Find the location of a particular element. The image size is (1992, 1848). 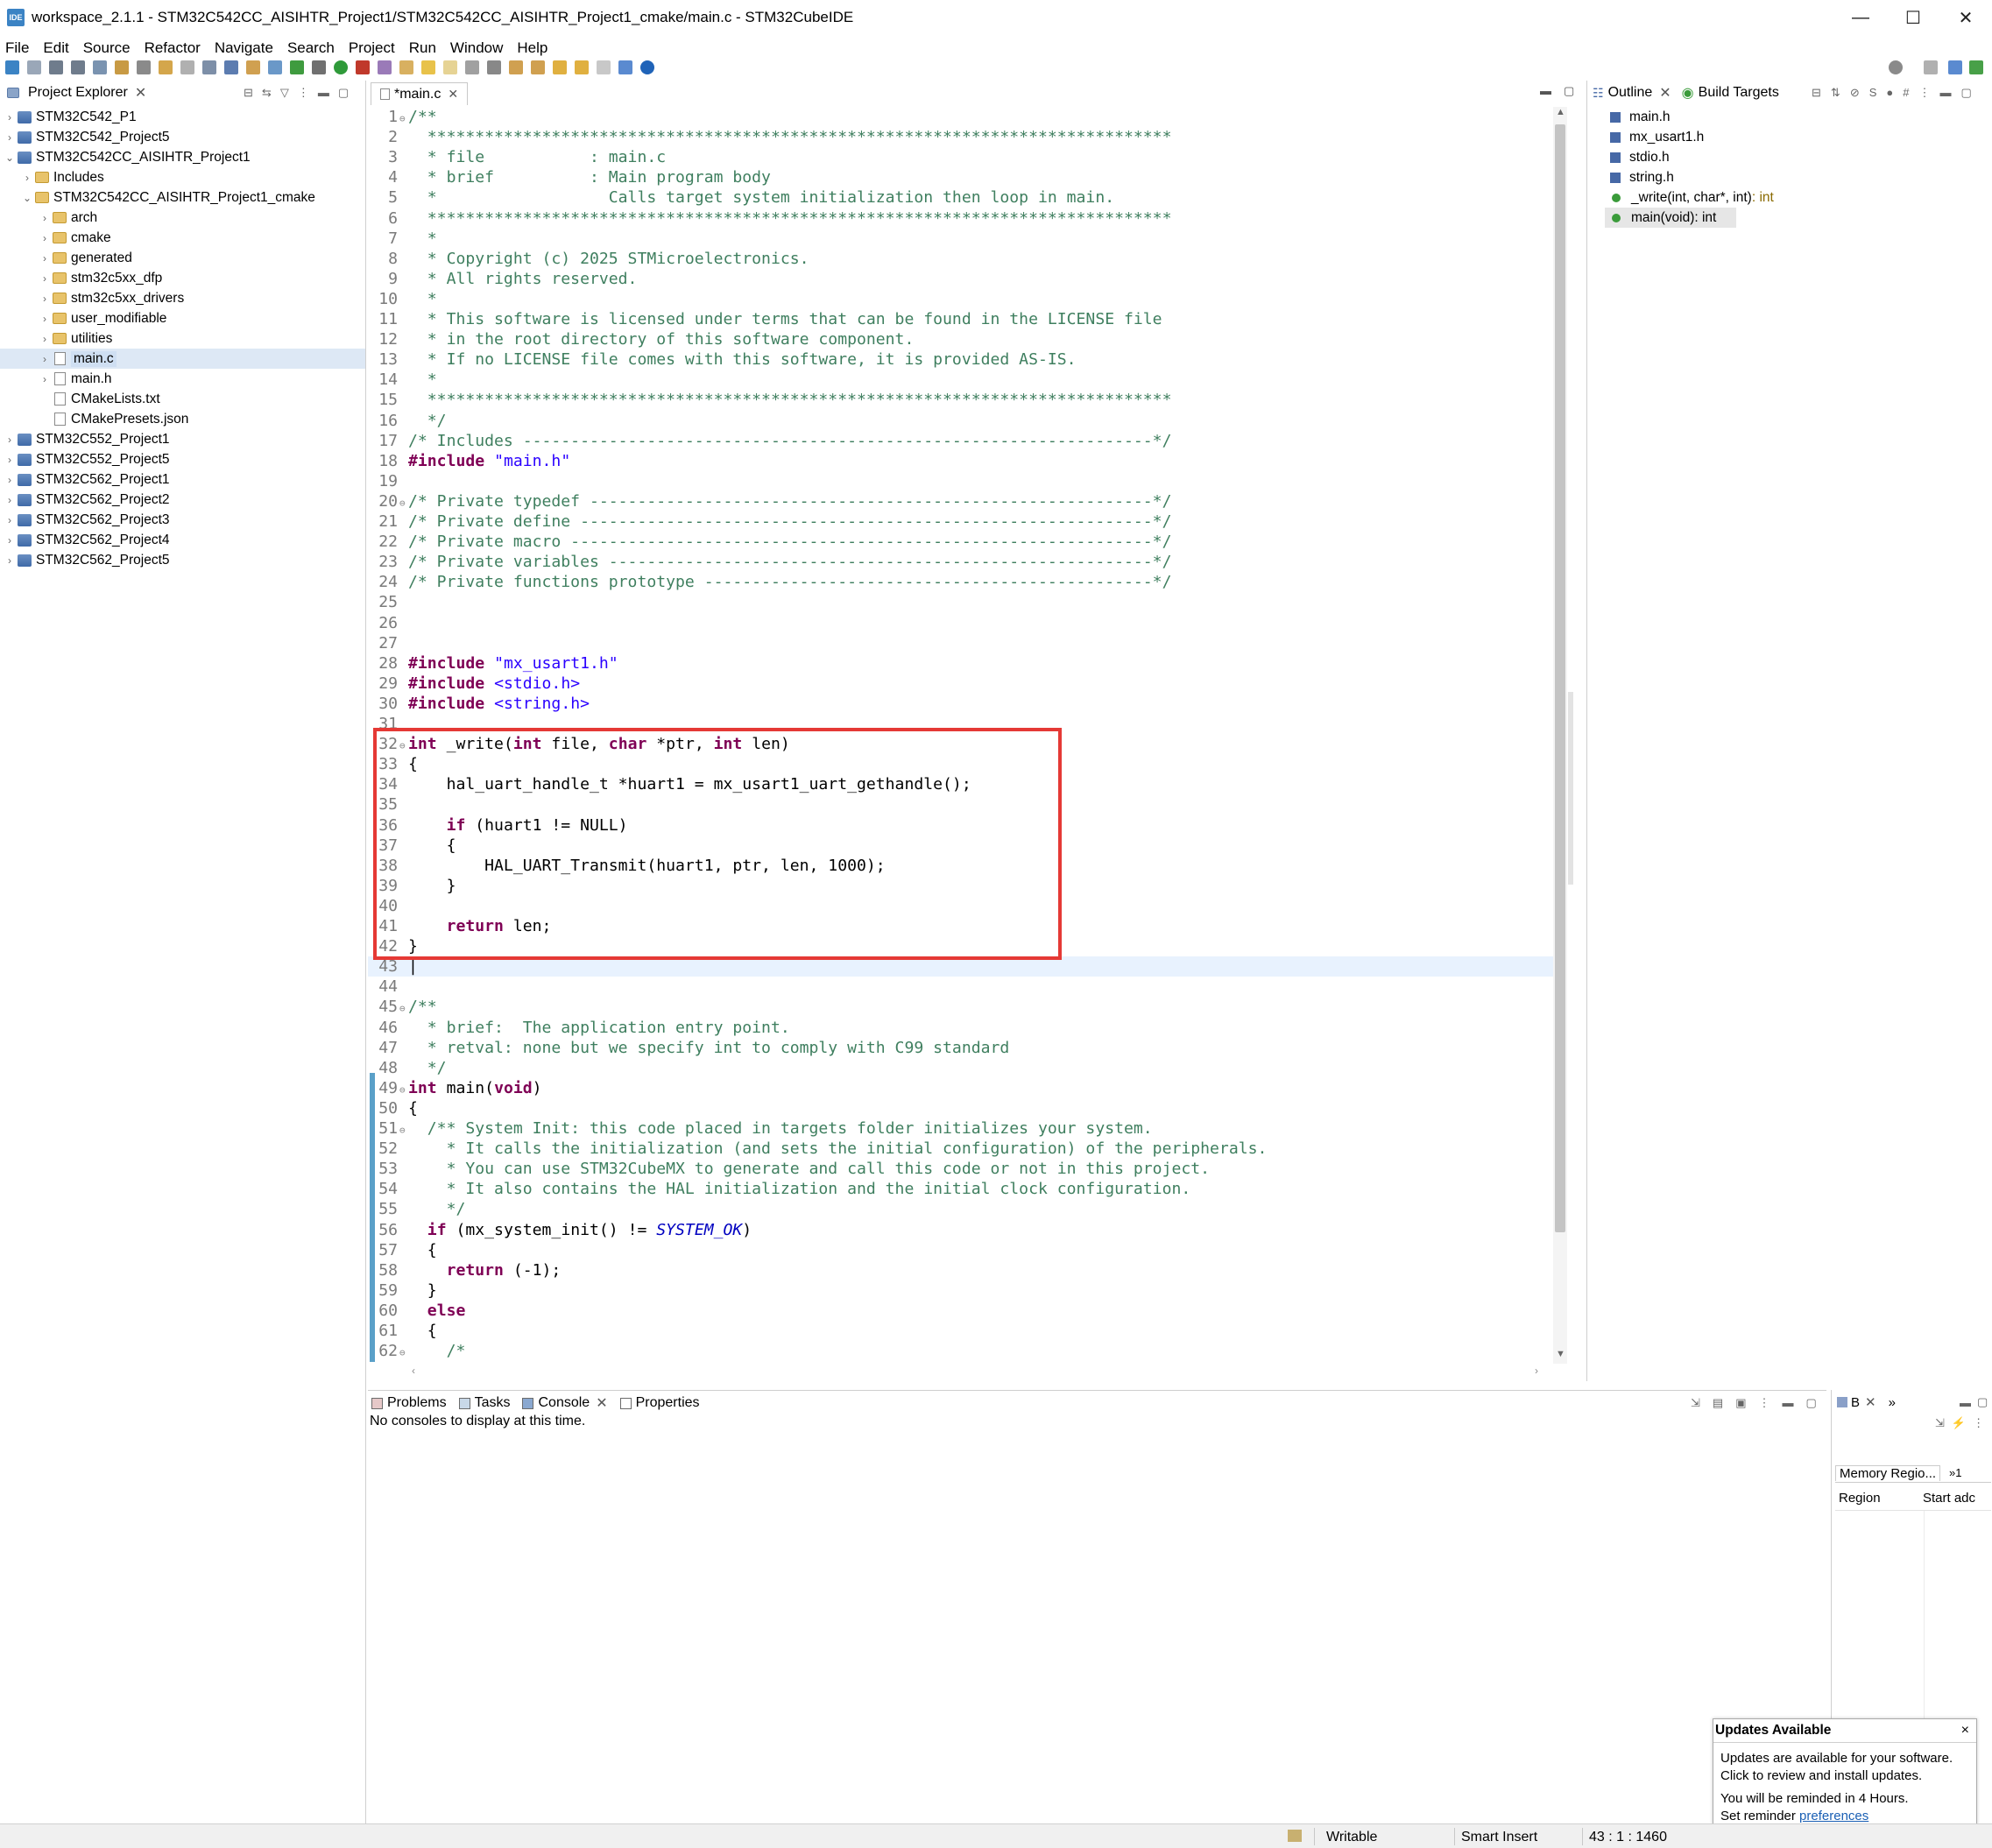

refresh-memory-icon: ⇲ is located at coordinates (1940, 1423).